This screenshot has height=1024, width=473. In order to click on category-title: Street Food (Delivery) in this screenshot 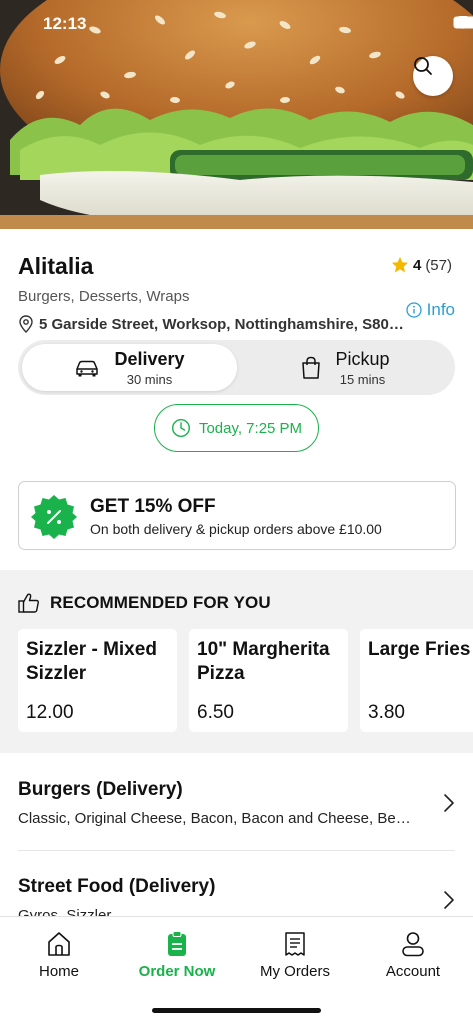, I will do `click(117, 886)`.